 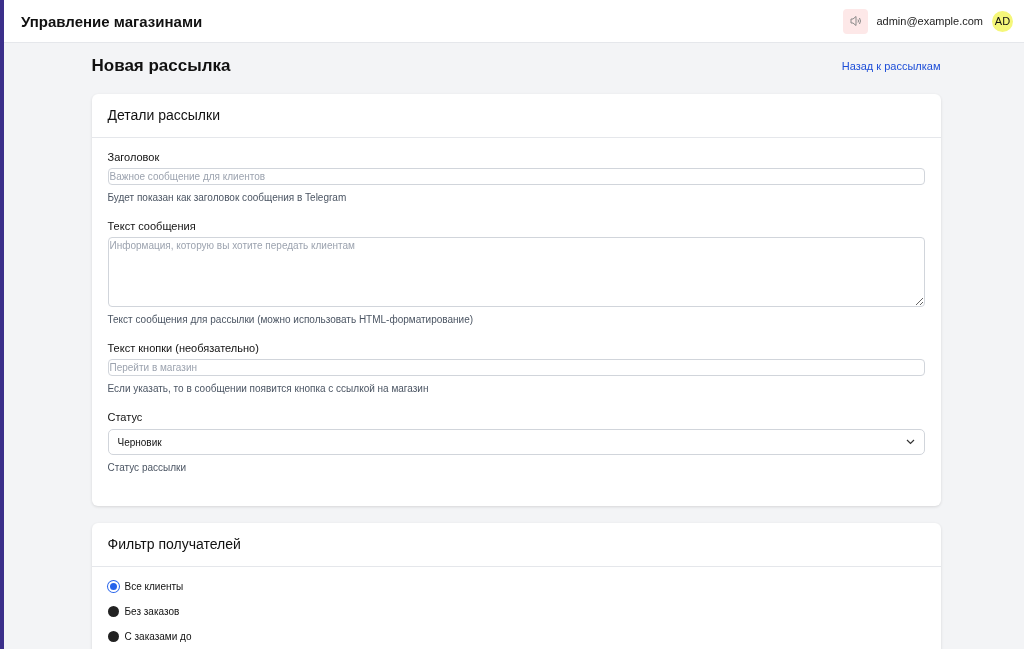 What do you see at coordinates (516, 367) in the screenshot?
I see `input-field: Перейти в магазин` at bounding box center [516, 367].